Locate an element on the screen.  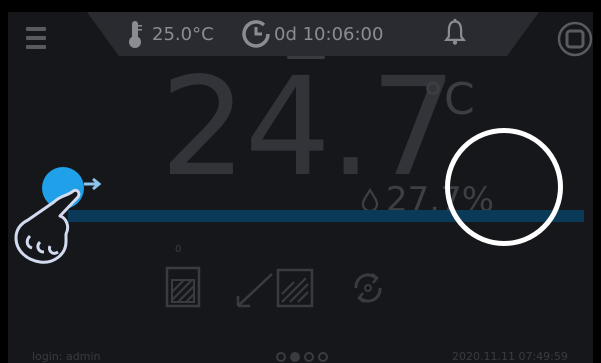
program-loop-icon is located at coordinates (368, 288).